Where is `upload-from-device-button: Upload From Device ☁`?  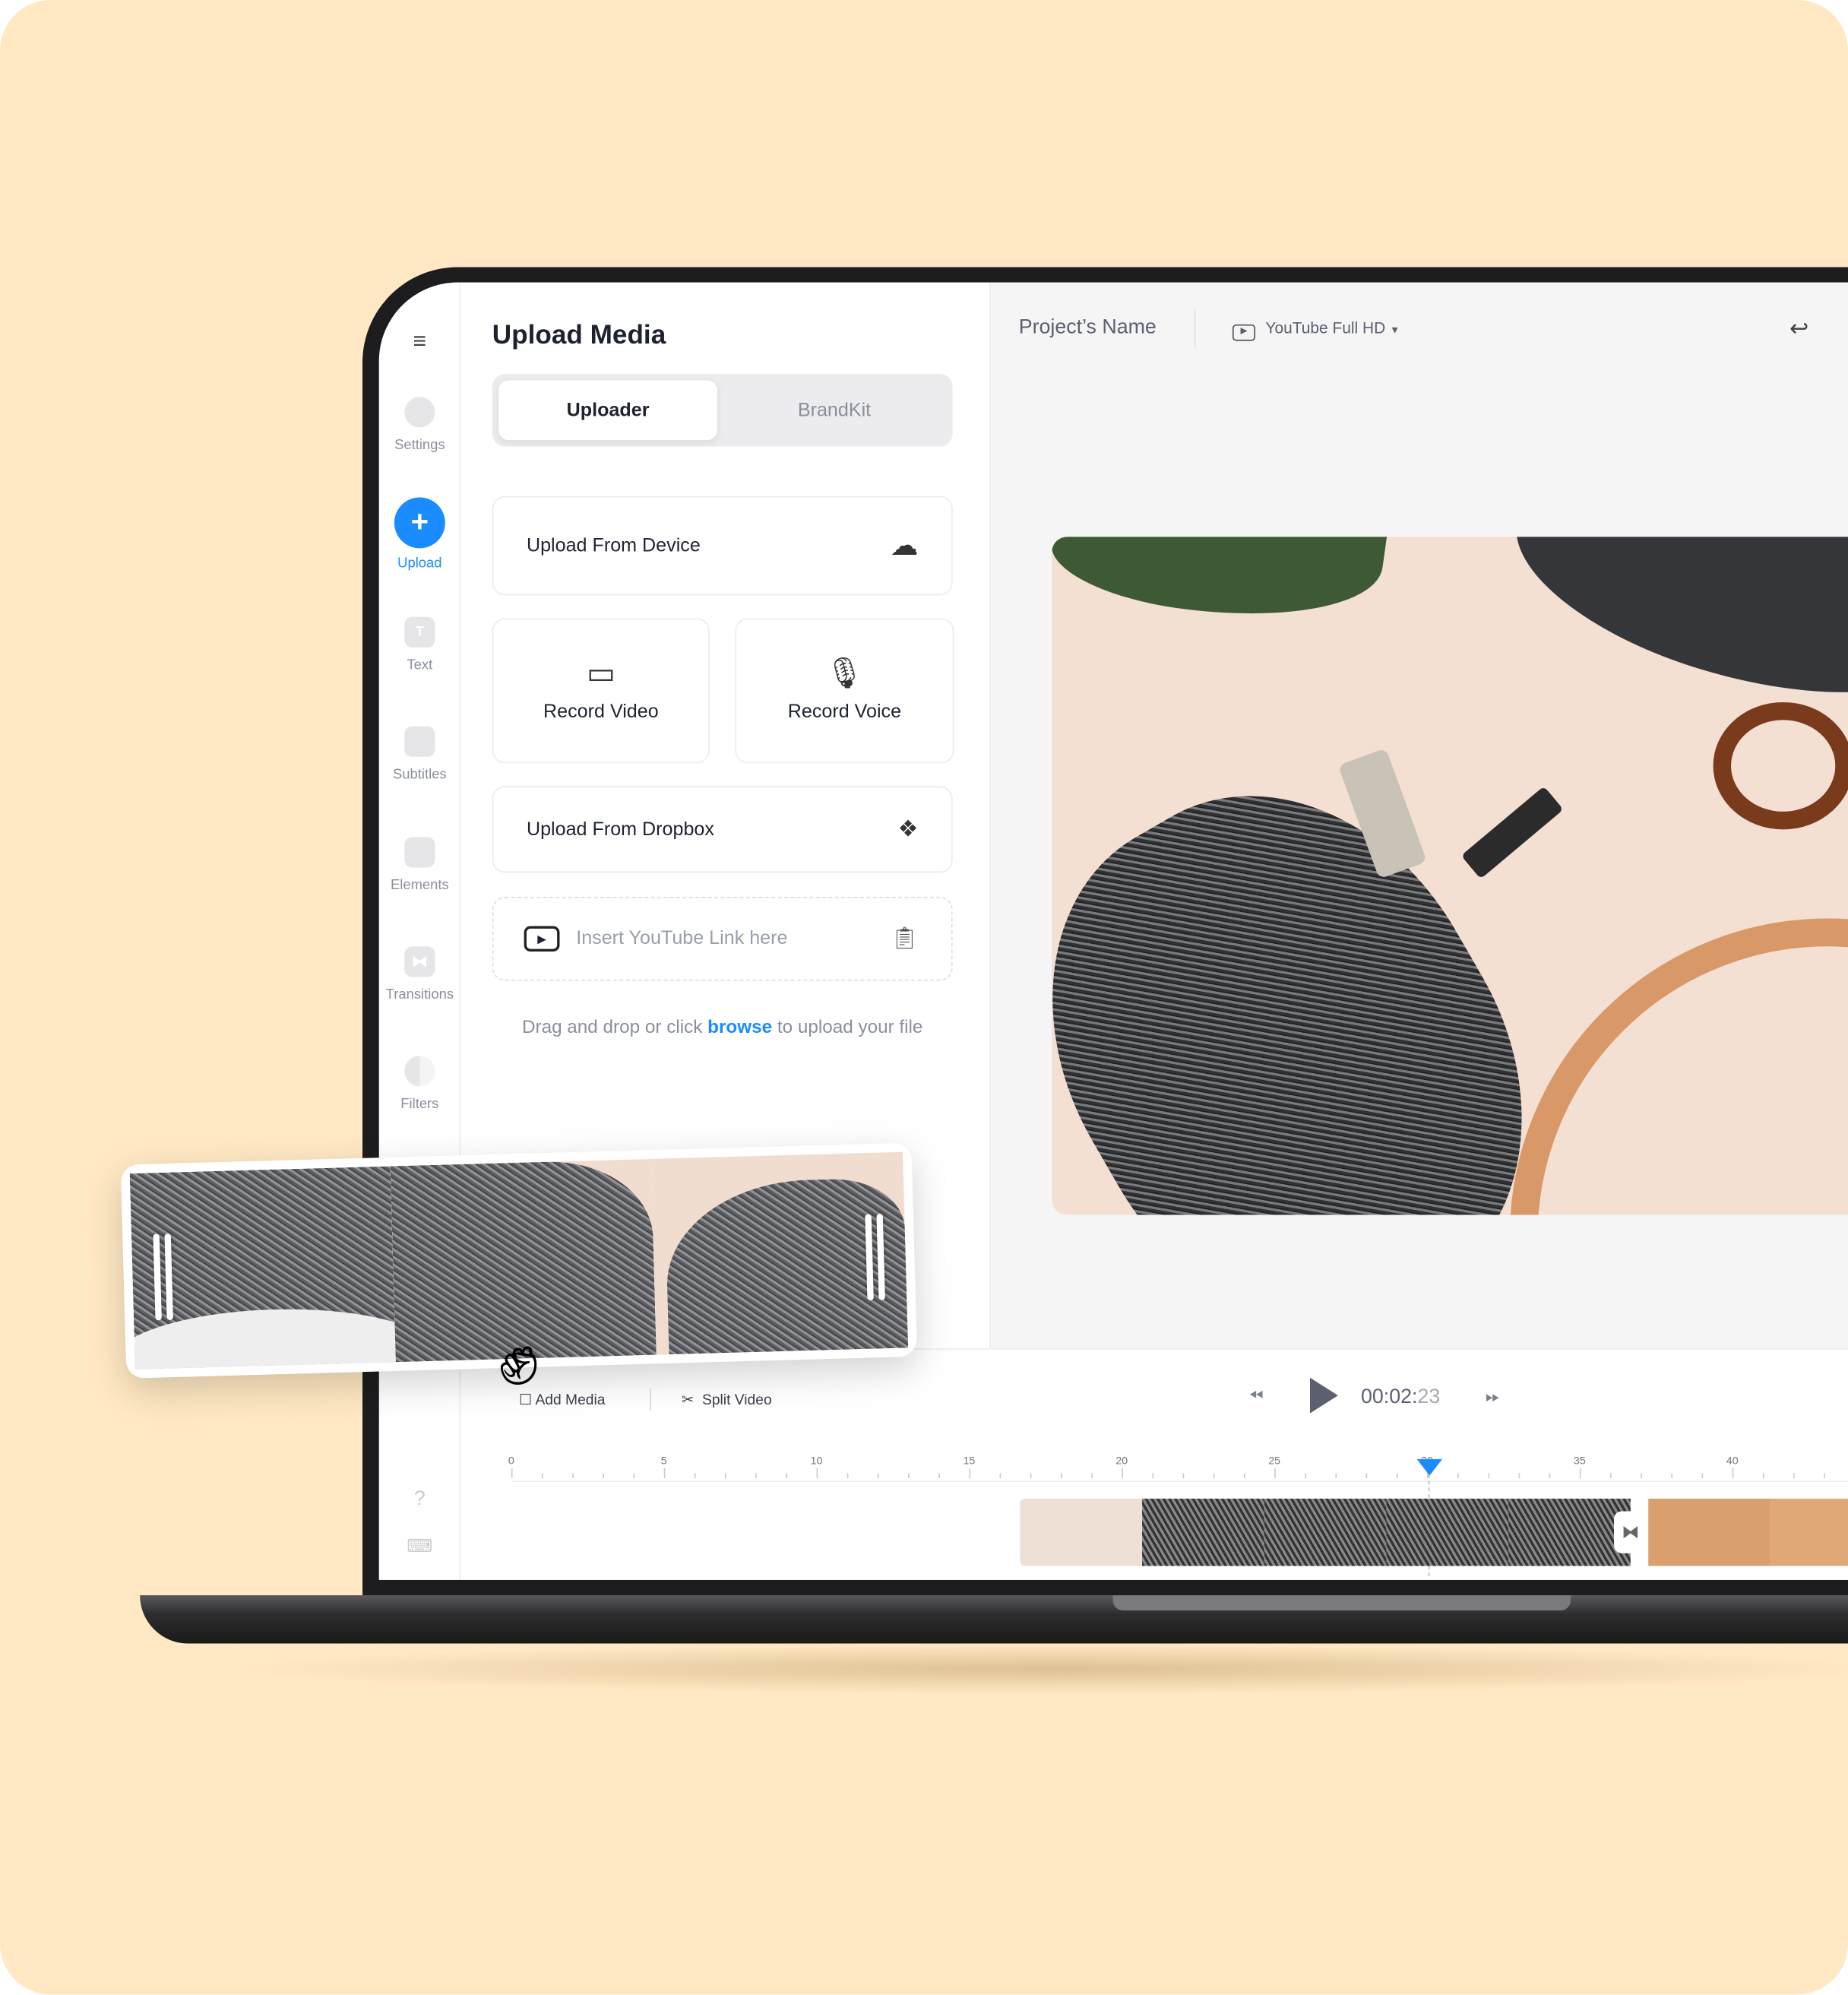 upload-from-device-button: Upload From Device ☁ is located at coordinates (722, 546).